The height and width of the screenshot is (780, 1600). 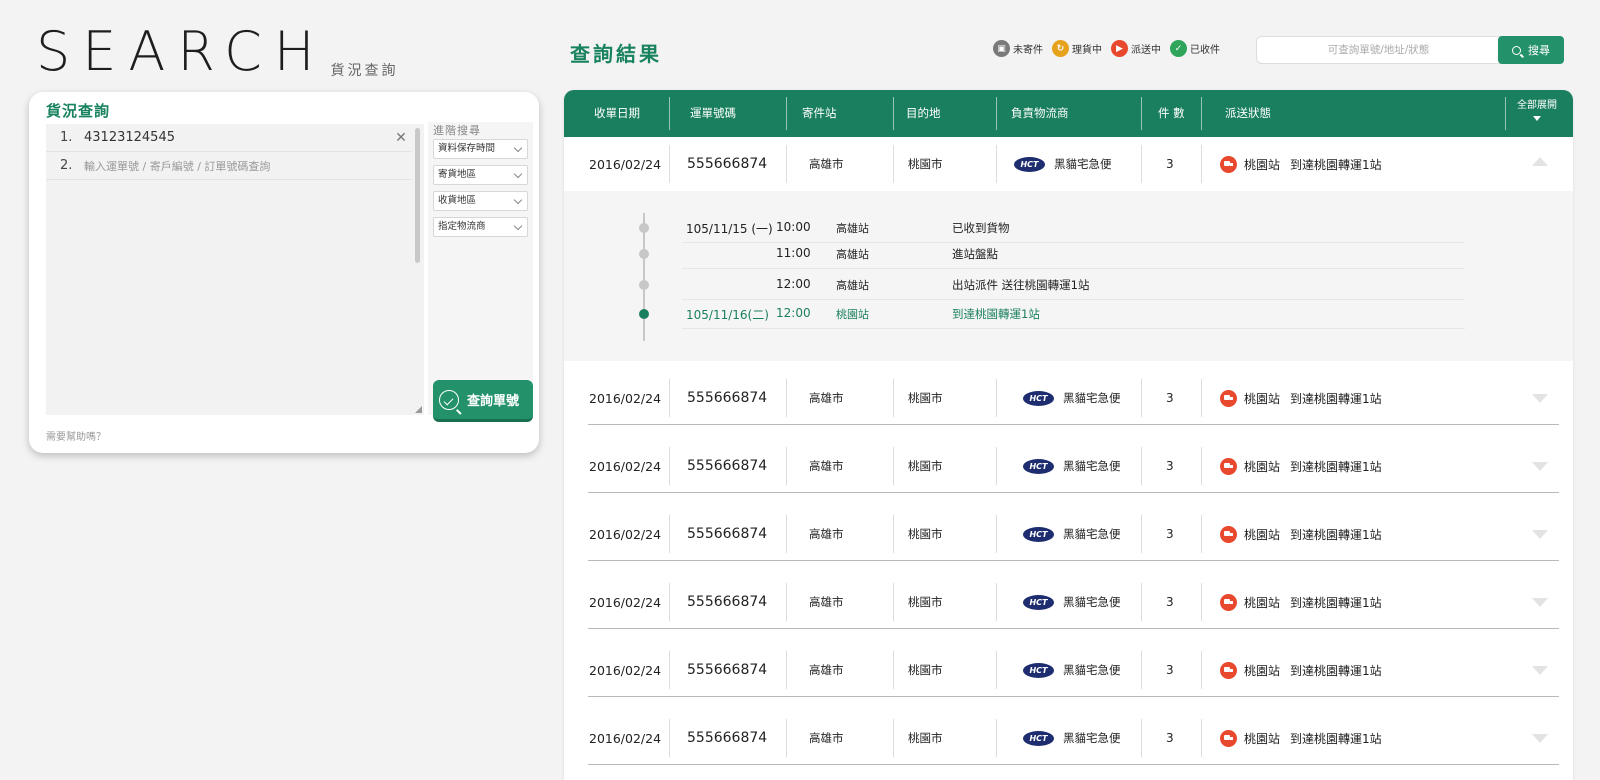 What do you see at coordinates (76, 435) in the screenshot?
I see `help-link: 需要幫助嗎？` at bounding box center [76, 435].